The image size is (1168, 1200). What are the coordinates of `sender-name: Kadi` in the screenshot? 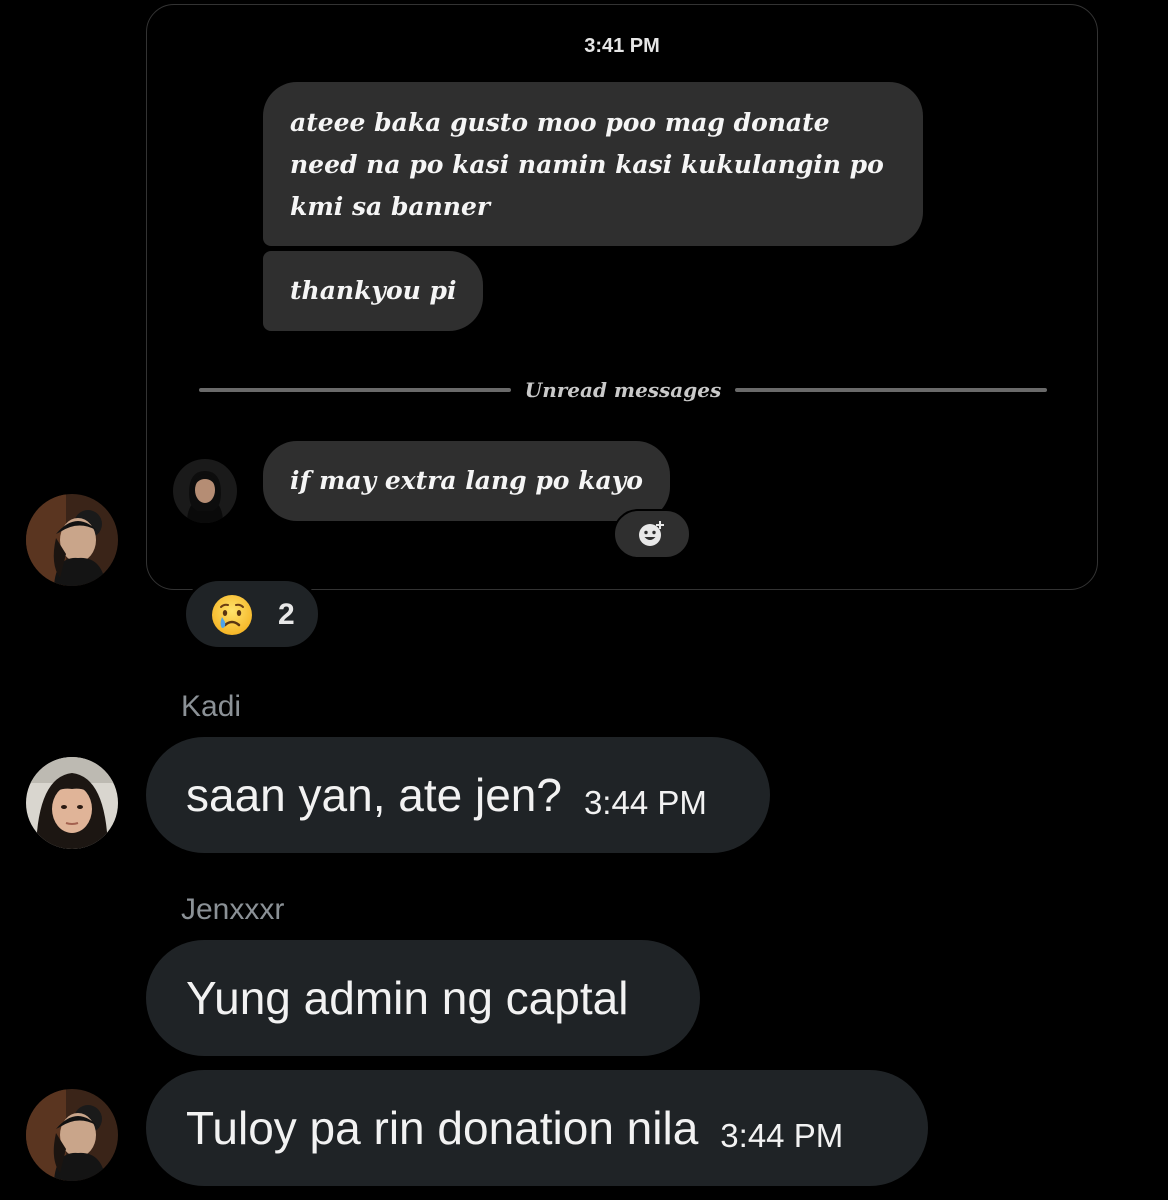 It's located at (211, 706).